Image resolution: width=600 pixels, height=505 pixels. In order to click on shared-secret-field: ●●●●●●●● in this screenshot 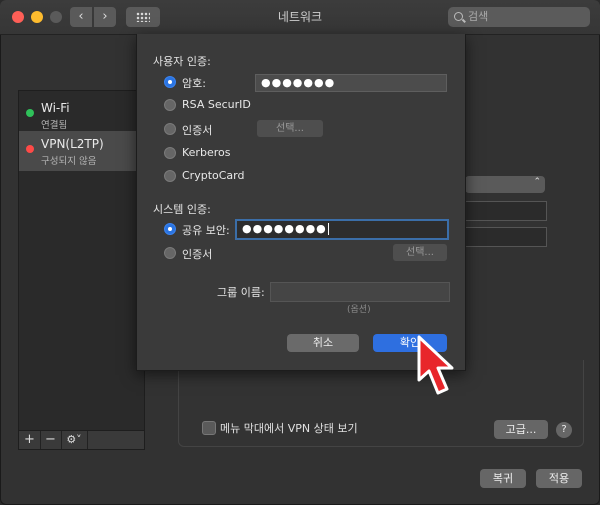, I will do `click(342, 229)`.